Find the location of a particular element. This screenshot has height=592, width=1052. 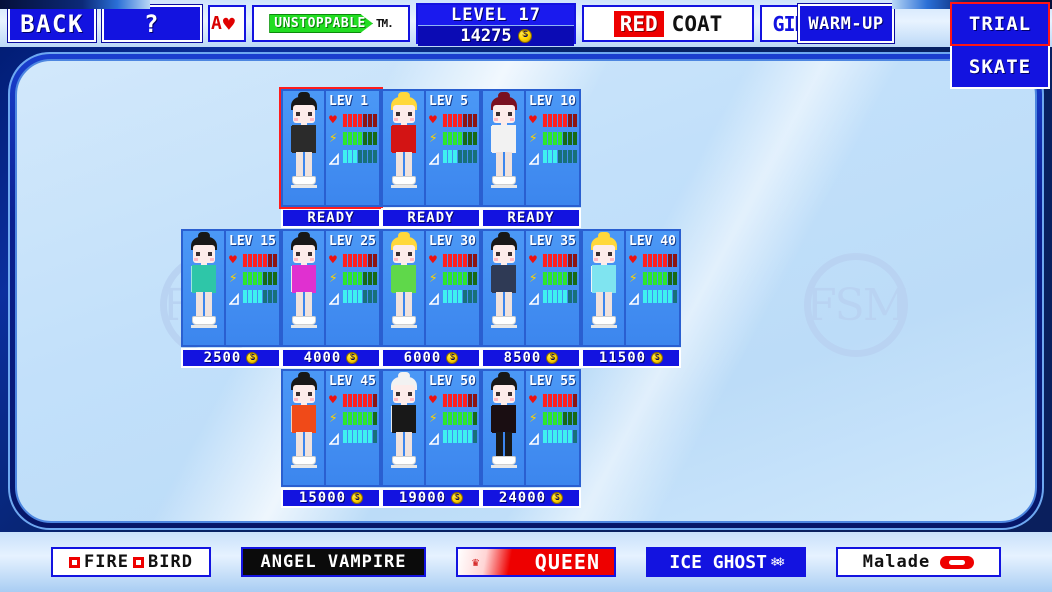

character-card-body: LEV 55 ♥ ⚡ is located at coordinates (531, 428).